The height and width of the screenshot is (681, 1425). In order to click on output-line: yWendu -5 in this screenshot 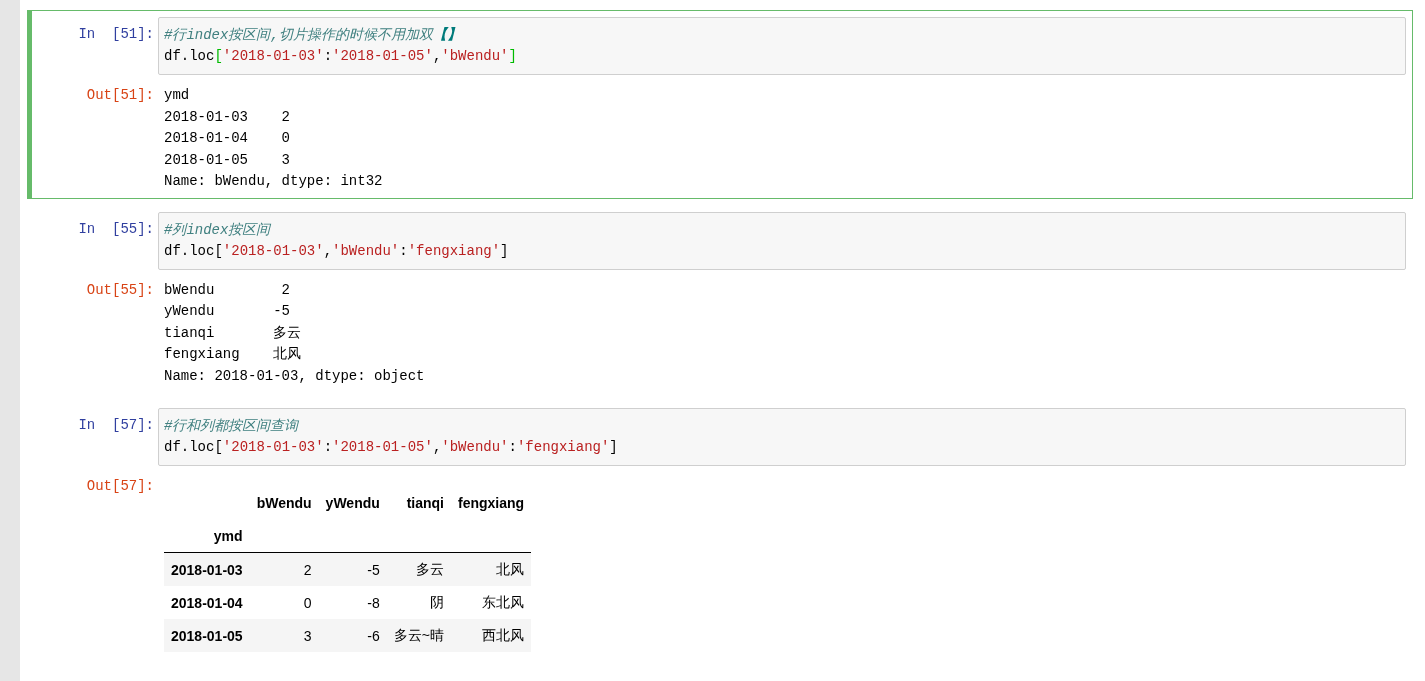, I will do `click(228, 311)`.